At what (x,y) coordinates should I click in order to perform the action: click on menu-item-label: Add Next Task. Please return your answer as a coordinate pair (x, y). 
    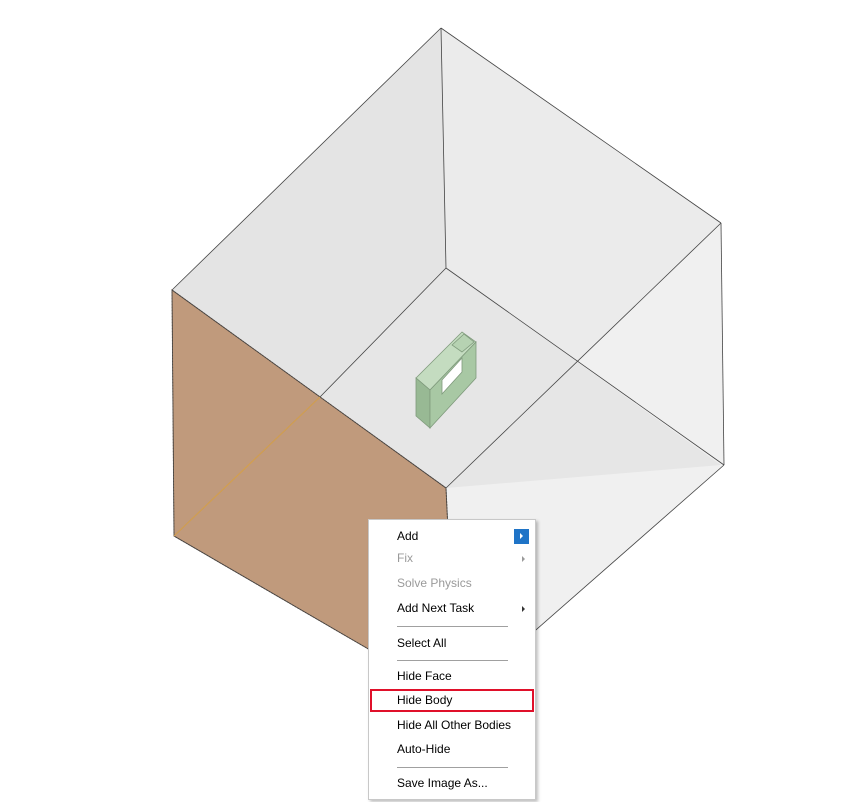
    Looking at the image, I should click on (436, 608).